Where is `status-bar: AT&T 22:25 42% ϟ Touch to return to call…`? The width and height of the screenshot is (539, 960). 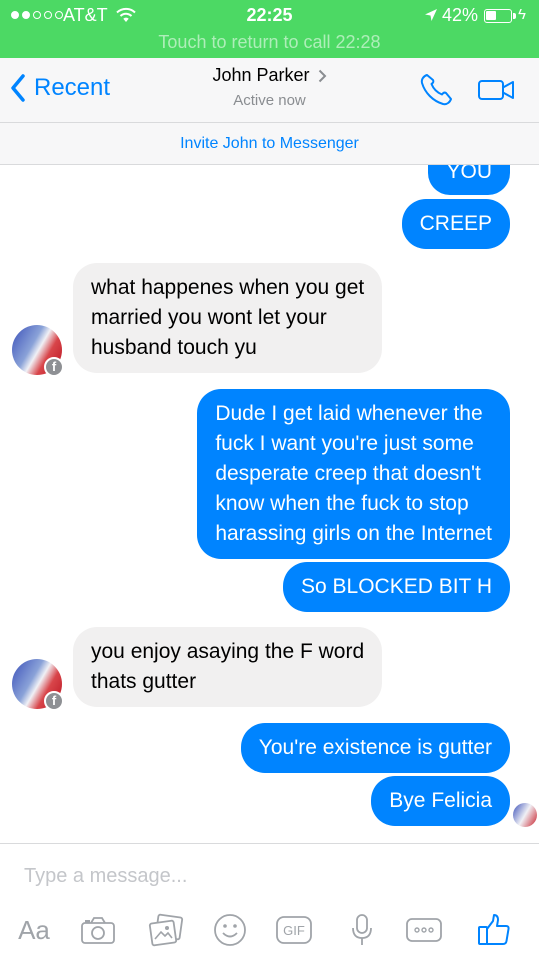
status-bar: AT&T 22:25 42% ϟ Touch to return to call… is located at coordinates (269, 29).